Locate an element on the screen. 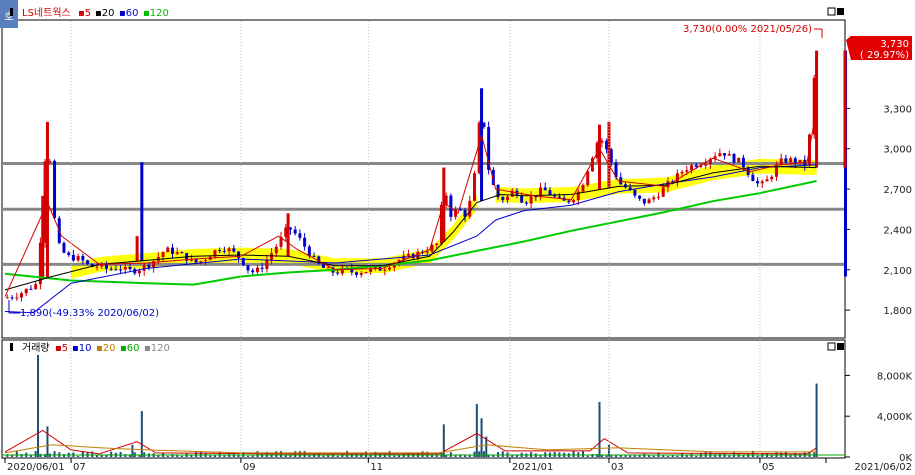 Image resolution: width=915 pixels, height=475 pixels. volume-legend-item-2: ▪10 is located at coordinates (82, 348).